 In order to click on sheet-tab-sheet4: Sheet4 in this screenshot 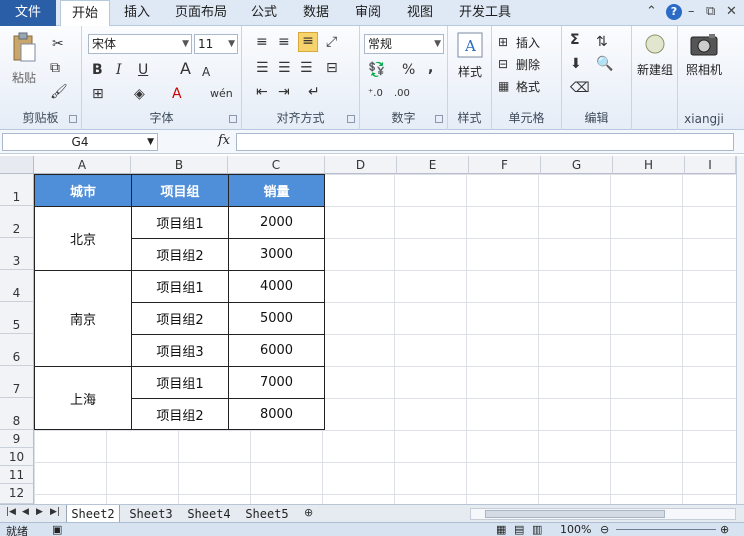, I will do `click(209, 514)`.